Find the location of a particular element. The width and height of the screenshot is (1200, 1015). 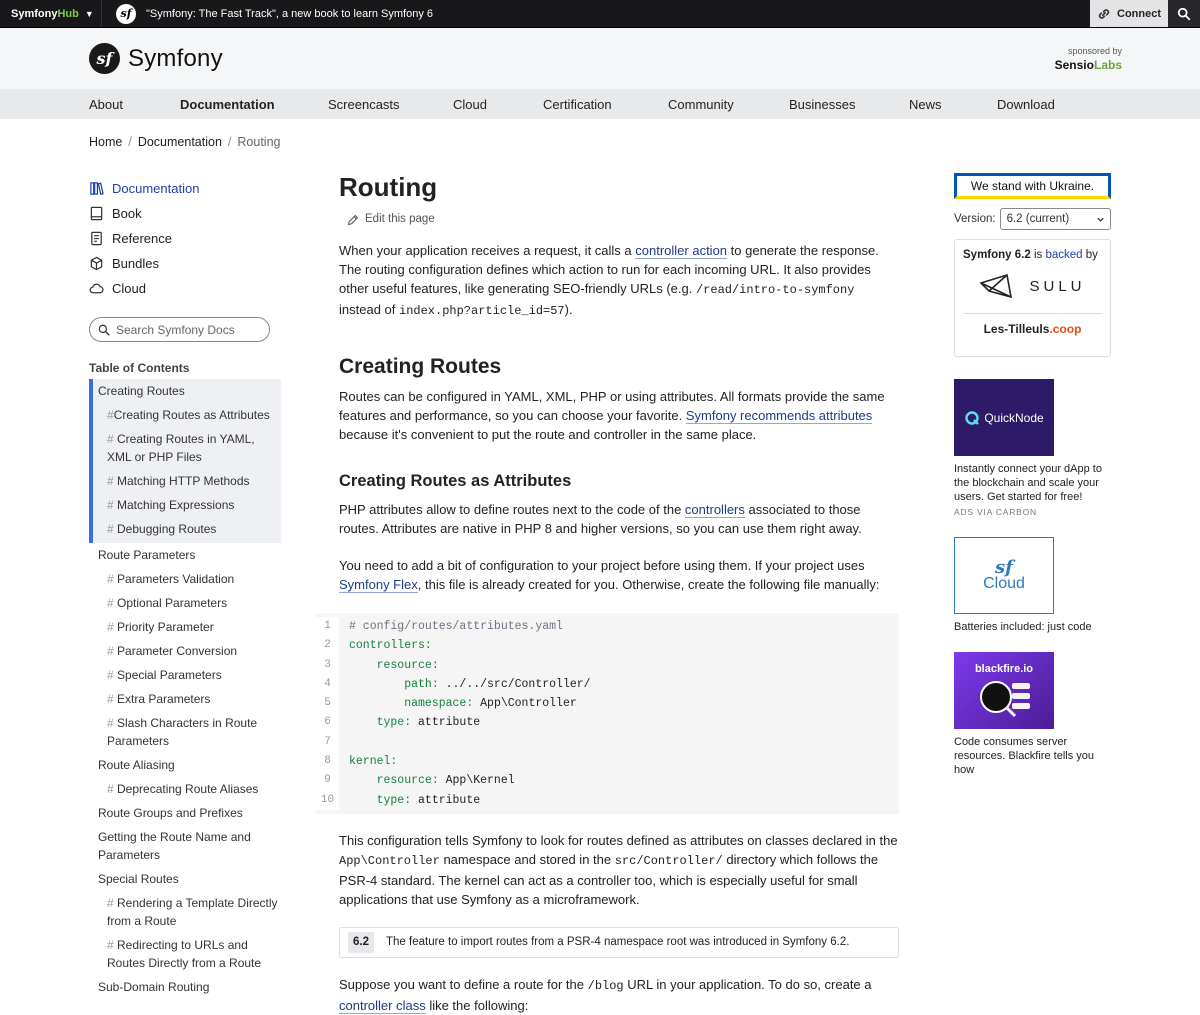

version-selector: Version: 6.2 (current) is located at coordinates (1032, 219).